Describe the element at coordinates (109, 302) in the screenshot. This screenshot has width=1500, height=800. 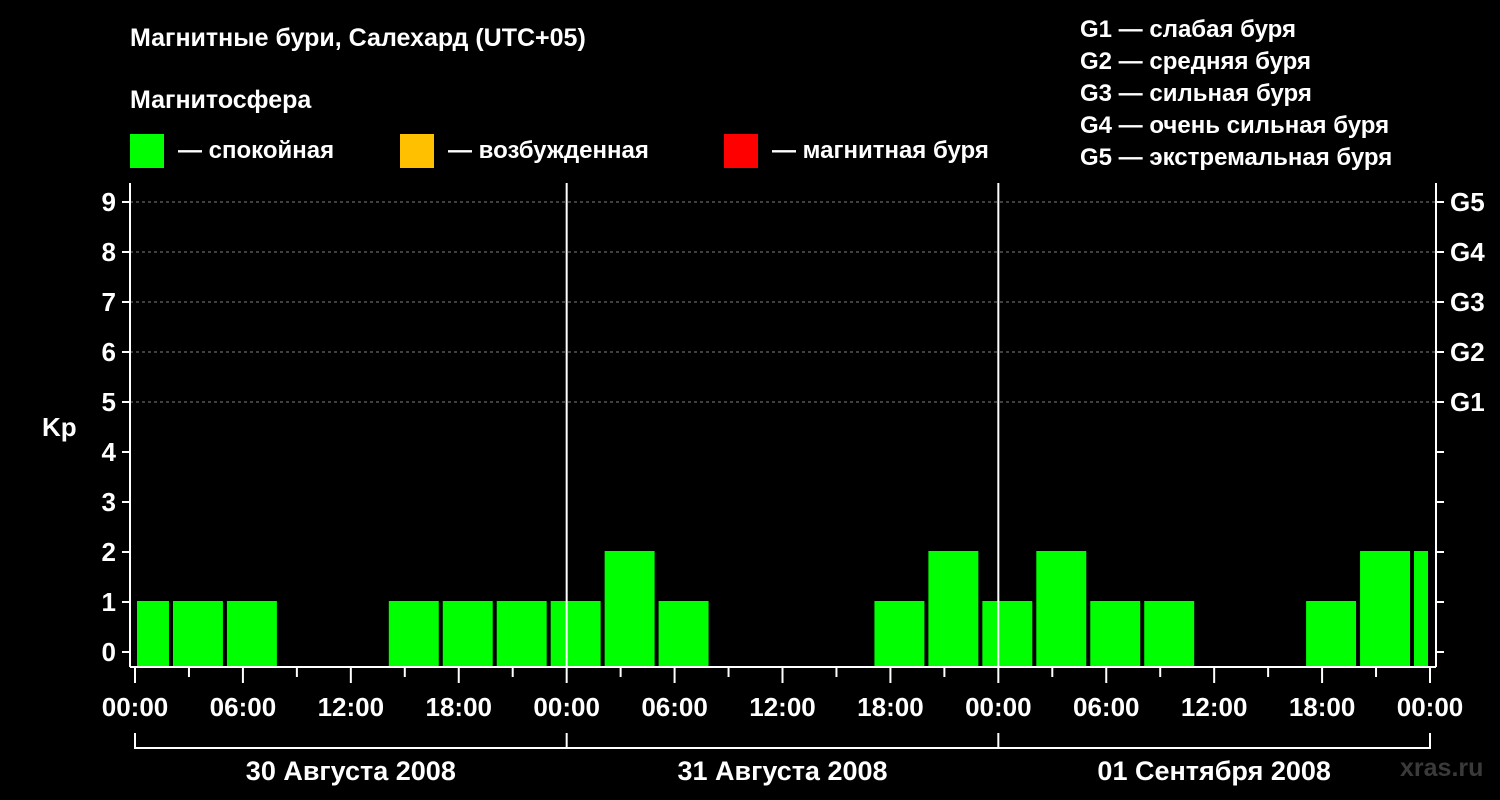
I see `y-tick-label: 7` at that location.